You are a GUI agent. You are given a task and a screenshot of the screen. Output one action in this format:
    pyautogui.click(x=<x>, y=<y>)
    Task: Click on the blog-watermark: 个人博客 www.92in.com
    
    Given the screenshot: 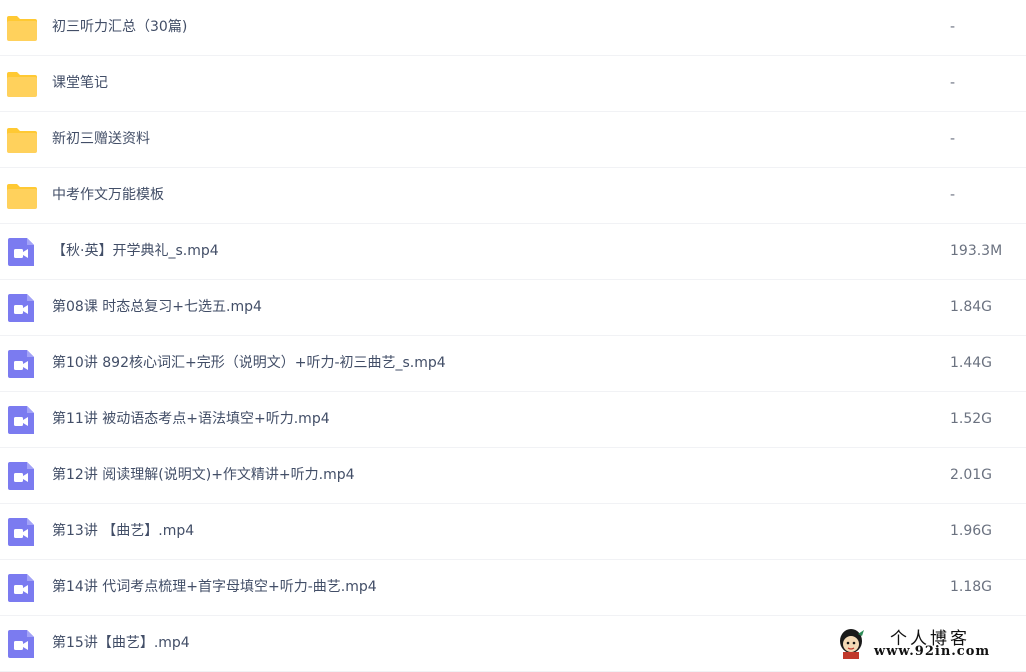 What is the action you would take?
    pyautogui.click(x=929, y=644)
    